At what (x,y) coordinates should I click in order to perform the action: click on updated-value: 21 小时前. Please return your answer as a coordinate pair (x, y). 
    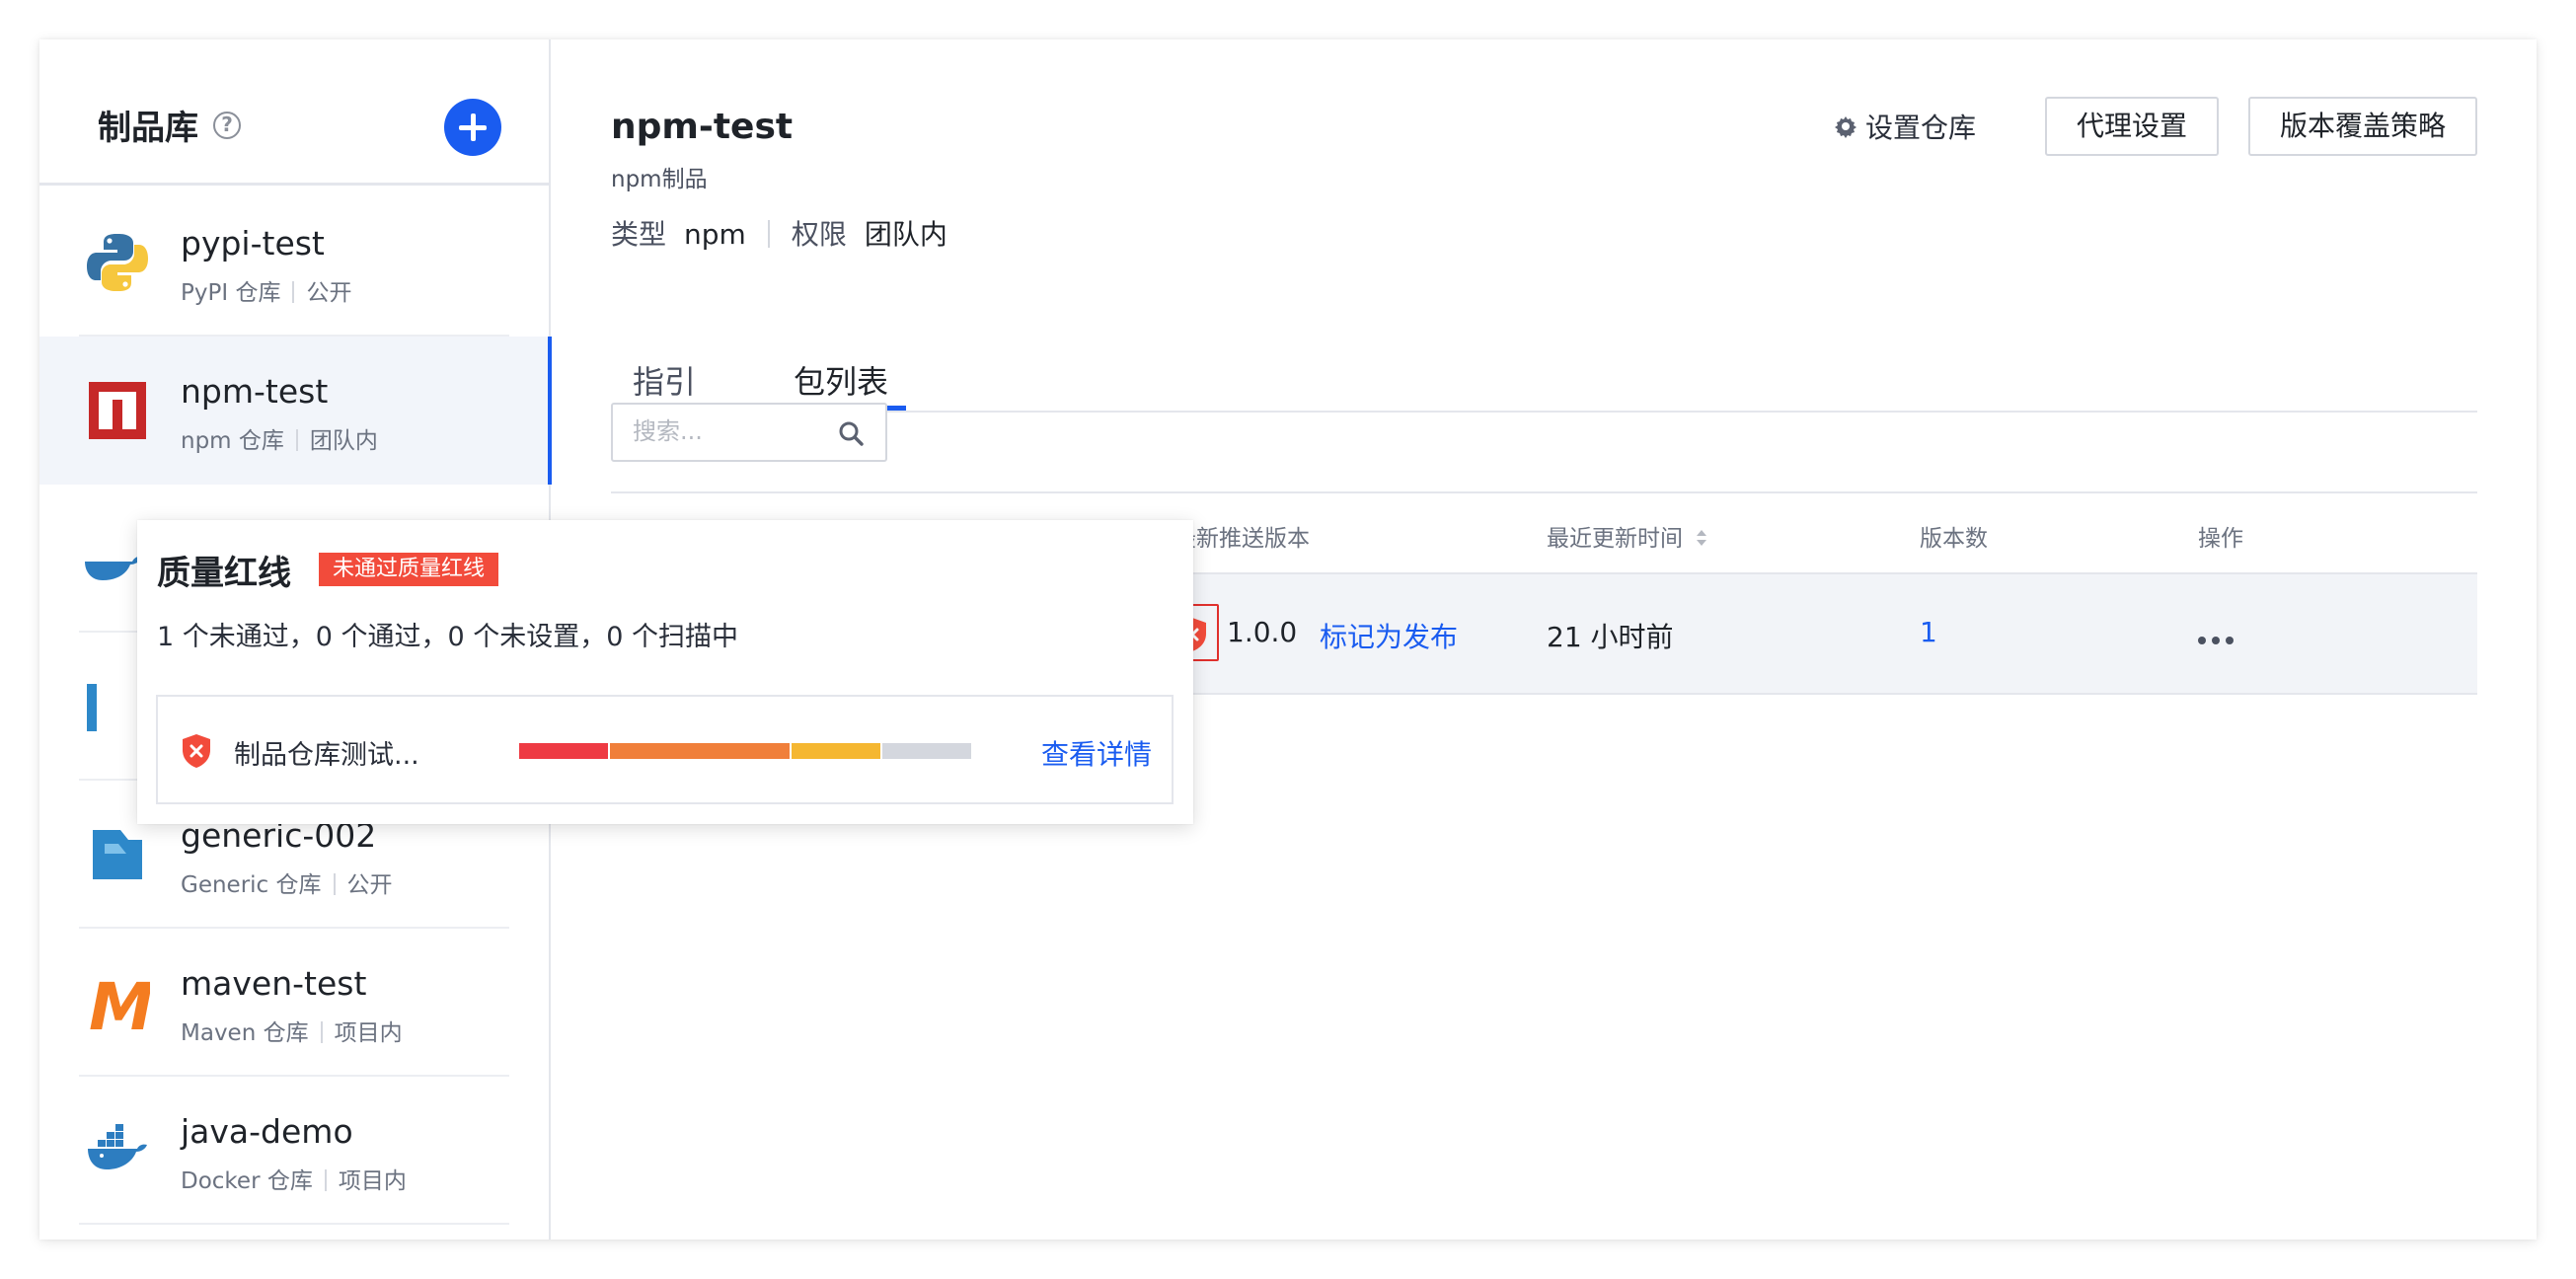
    Looking at the image, I should click on (1610, 637).